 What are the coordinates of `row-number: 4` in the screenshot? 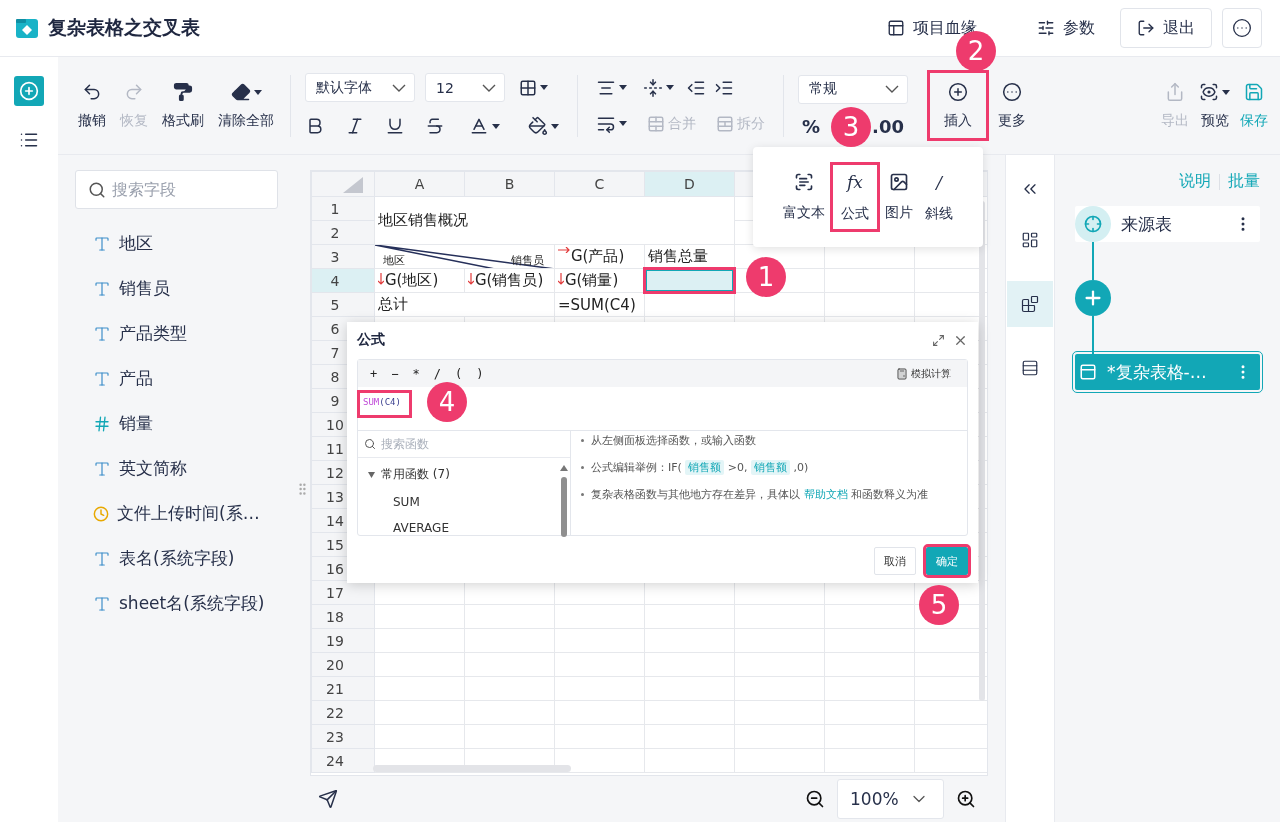 It's located at (343, 280).